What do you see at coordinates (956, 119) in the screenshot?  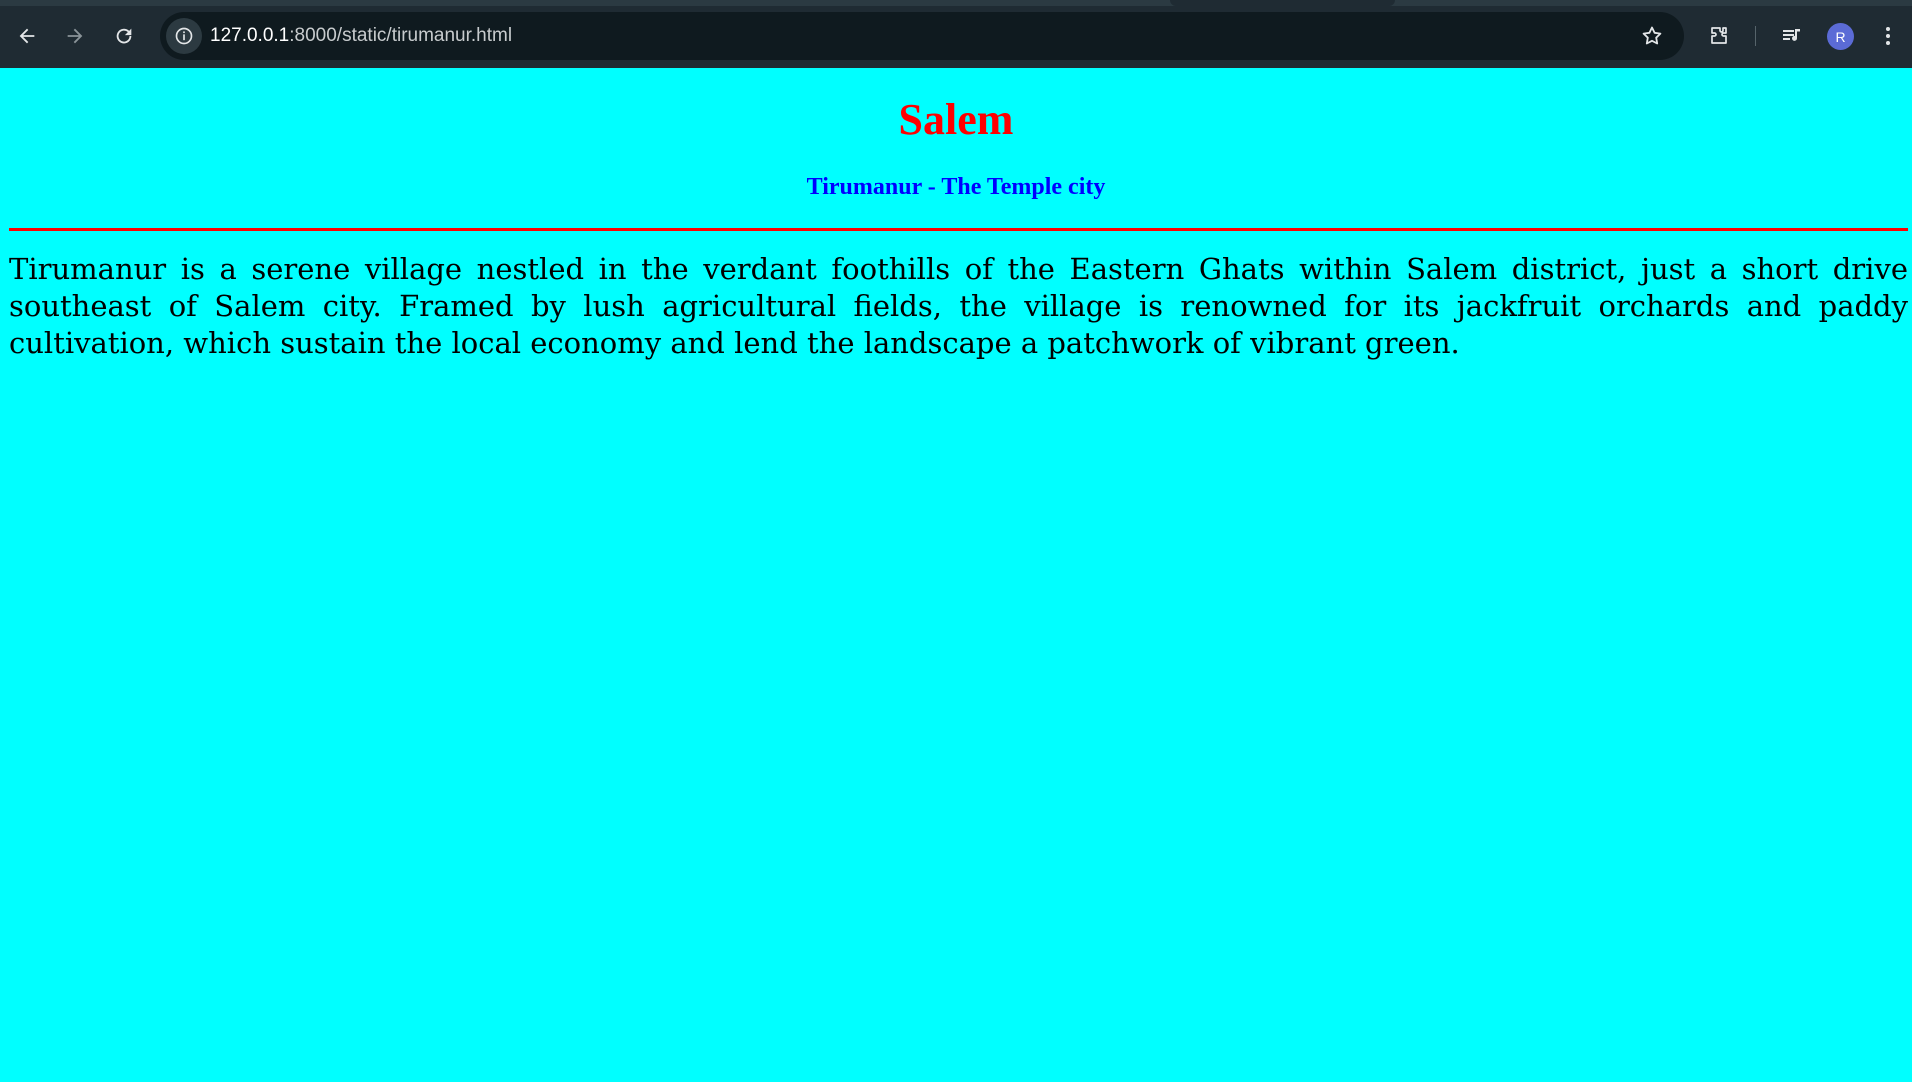 I see `page-title: Salem` at bounding box center [956, 119].